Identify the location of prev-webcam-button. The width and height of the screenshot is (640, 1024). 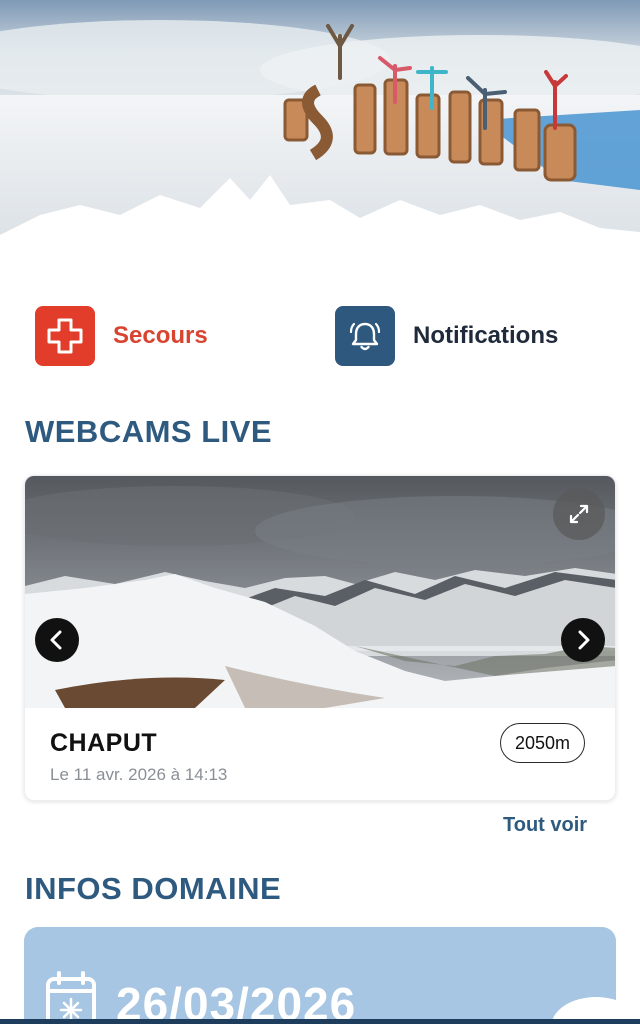
(57, 640).